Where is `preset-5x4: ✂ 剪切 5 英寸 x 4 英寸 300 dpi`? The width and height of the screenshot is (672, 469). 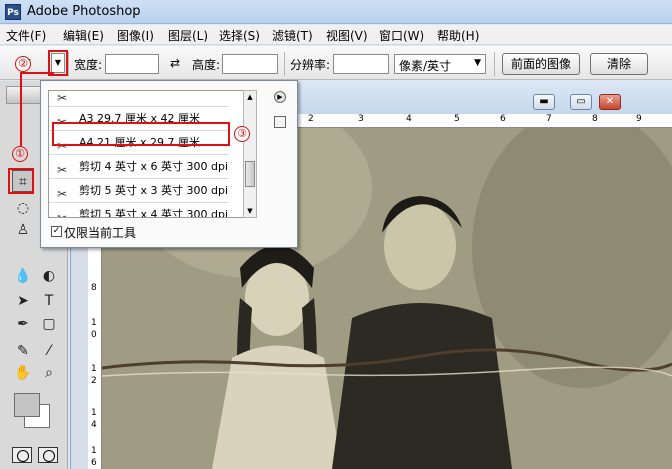 preset-5x4: ✂ 剪切 5 英寸 x 4 英寸 300 dpi is located at coordinates (139, 210).